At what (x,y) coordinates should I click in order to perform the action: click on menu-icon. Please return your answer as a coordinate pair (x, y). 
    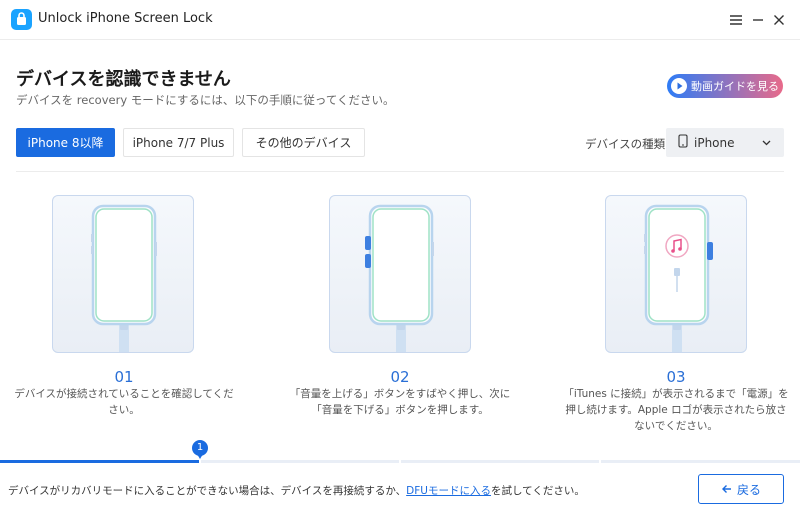
    Looking at the image, I should click on (736, 20).